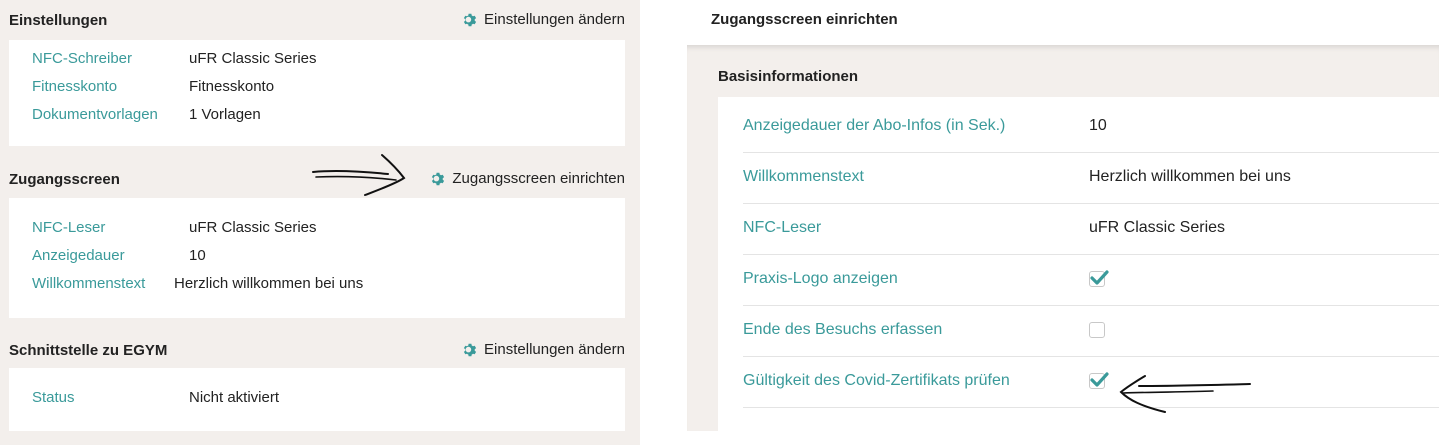 This screenshot has width=1439, height=445. What do you see at coordinates (95, 114) in the screenshot?
I see `row-label: Dokumentvorlagen` at bounding box center [95, 114].